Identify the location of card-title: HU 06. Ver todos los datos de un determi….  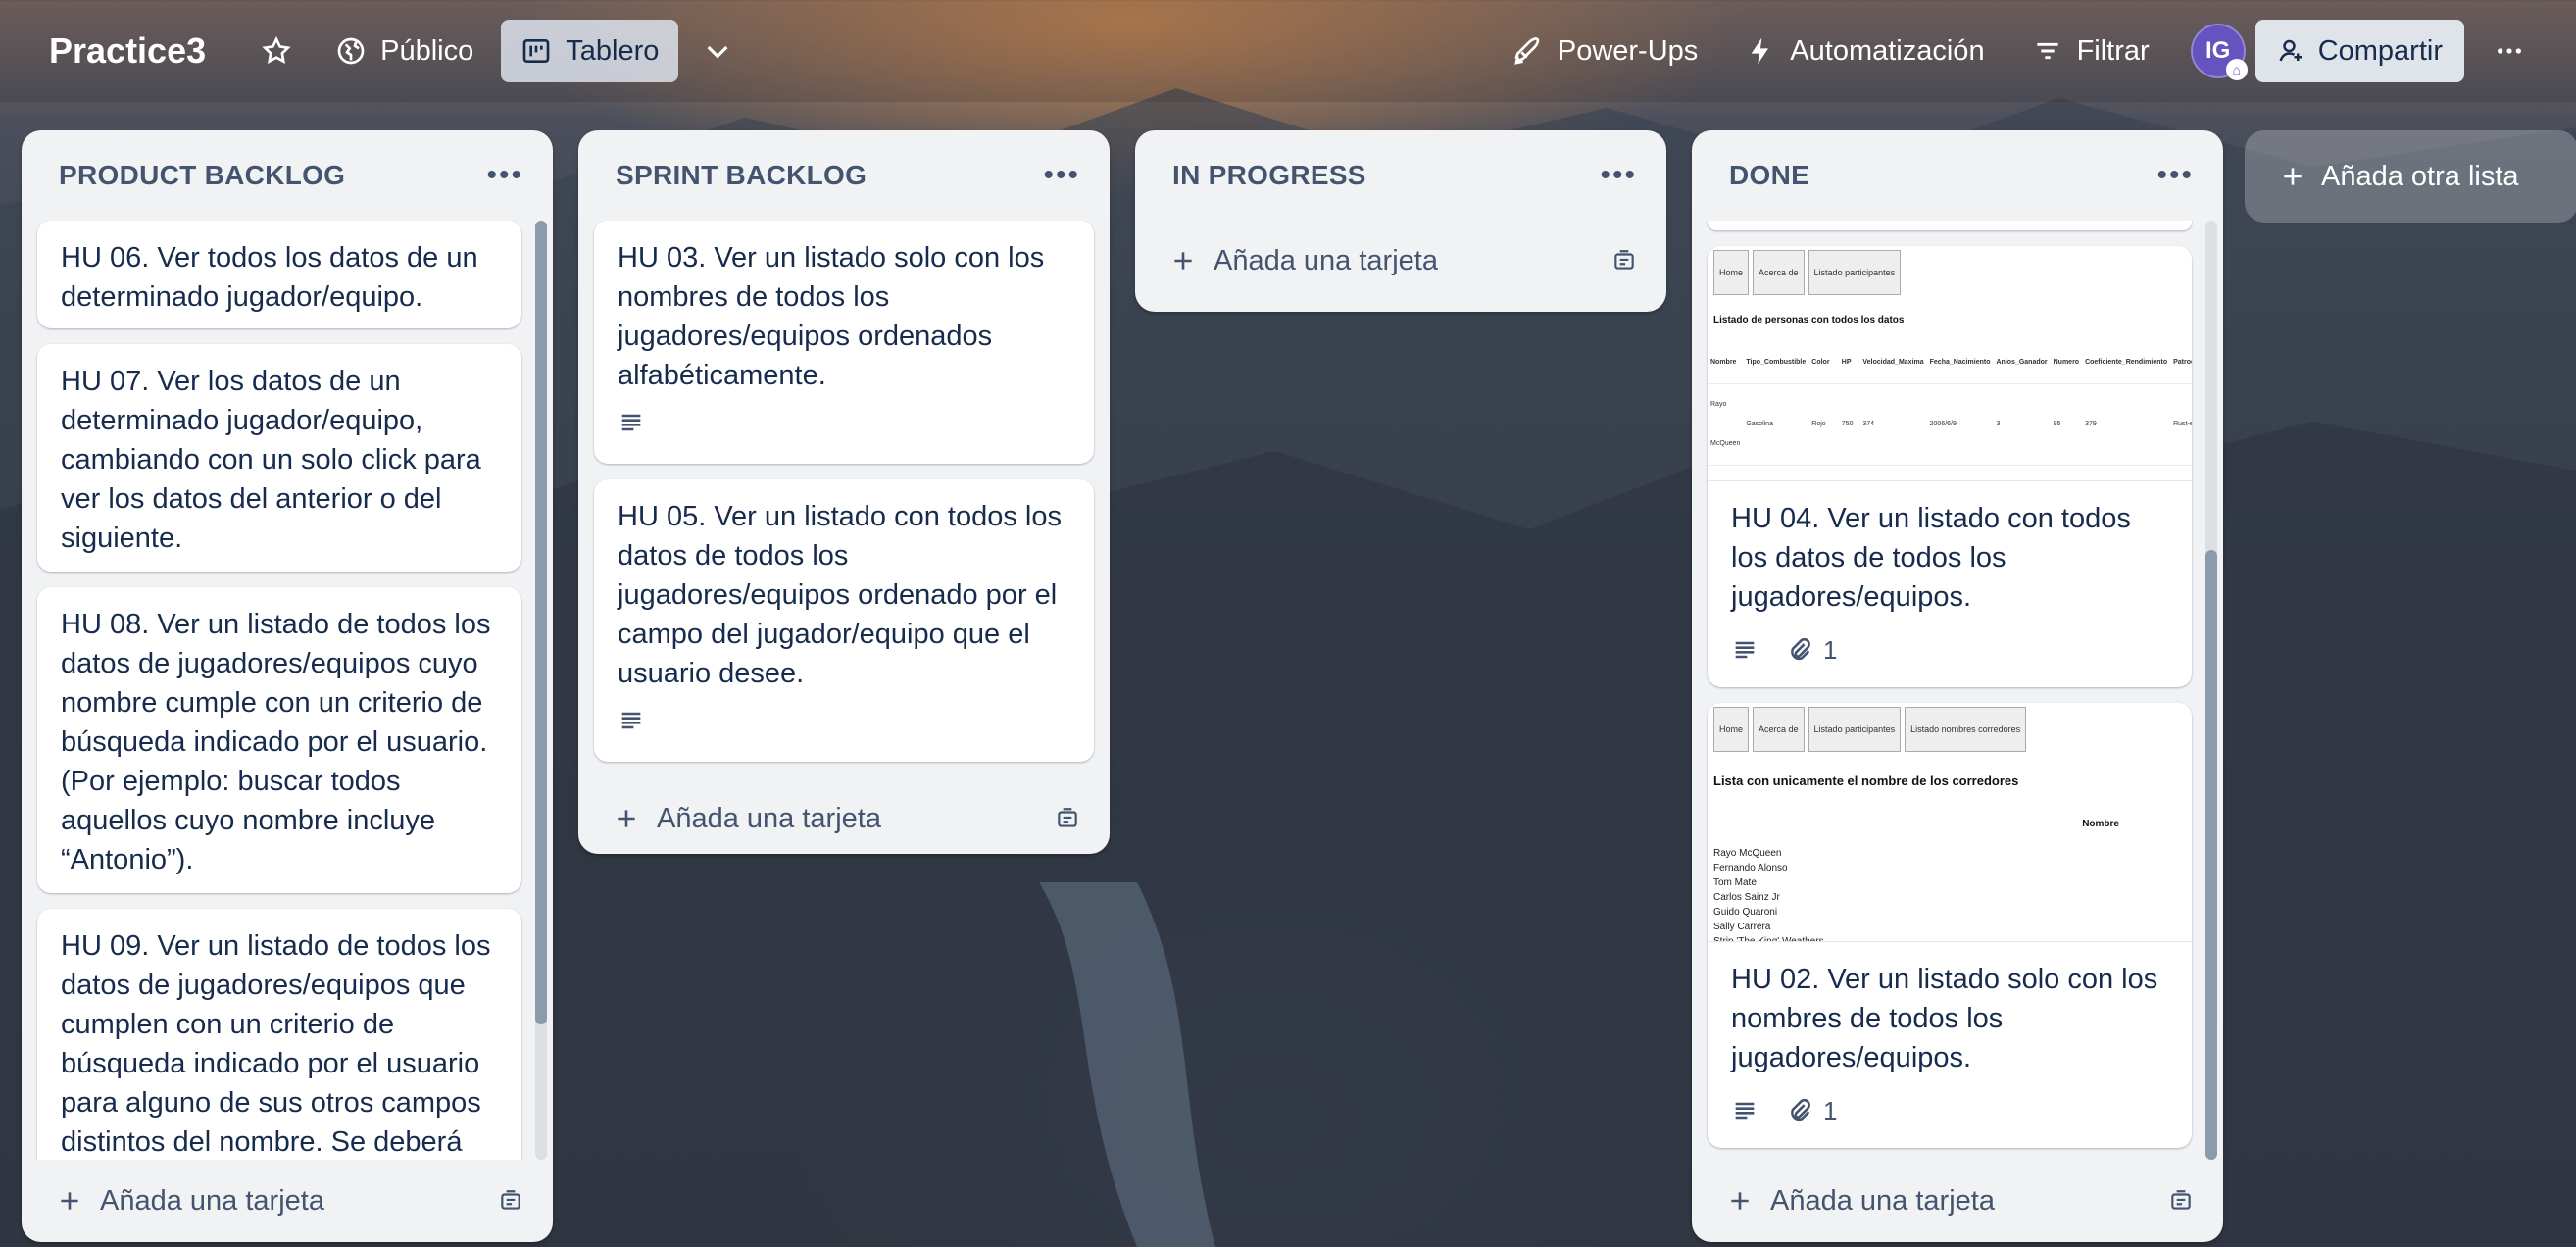
(269, 277).